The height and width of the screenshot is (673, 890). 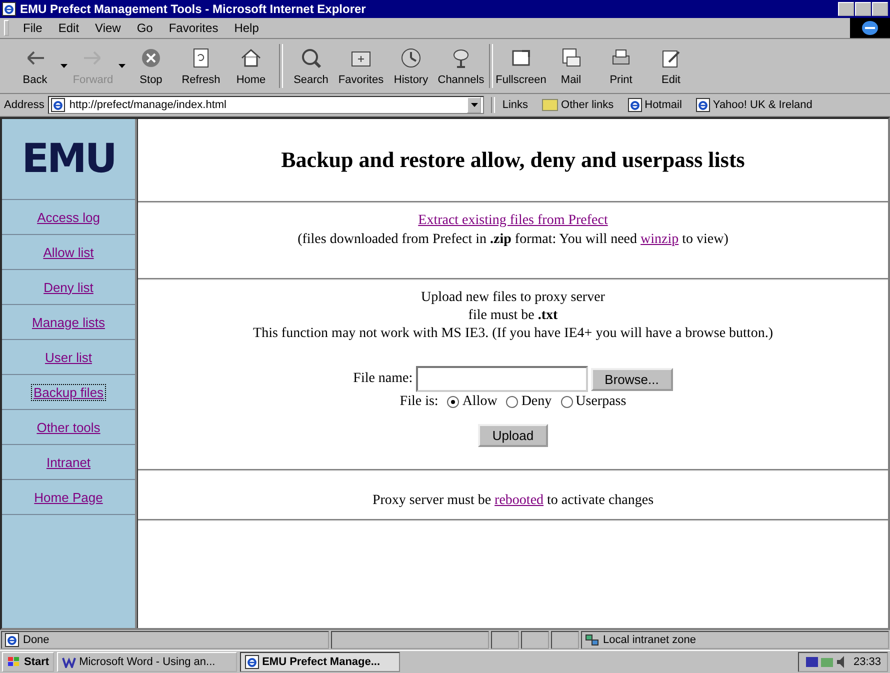 What do you see at coordinates (252, 662) in the screenshot?
I see `ie-icon` at bounding box center [252, 662].